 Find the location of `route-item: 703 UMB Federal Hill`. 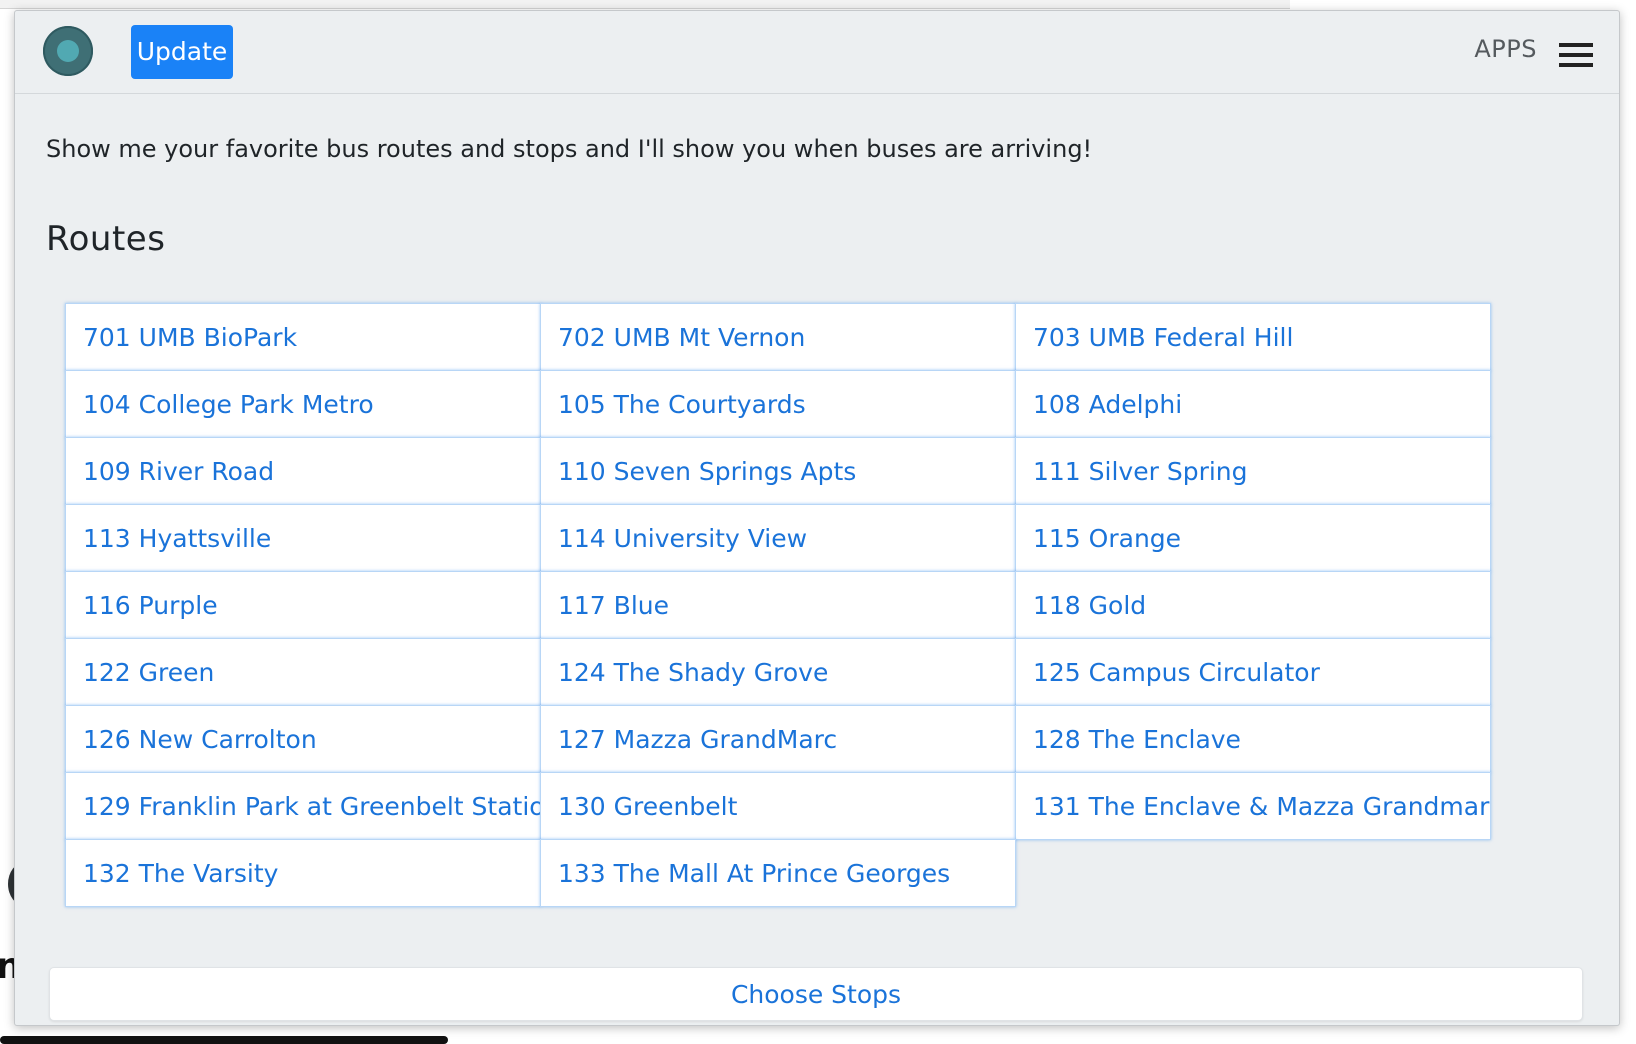

route-item: 703 UMB Federal Hill is located at coordinates (1253, 337).